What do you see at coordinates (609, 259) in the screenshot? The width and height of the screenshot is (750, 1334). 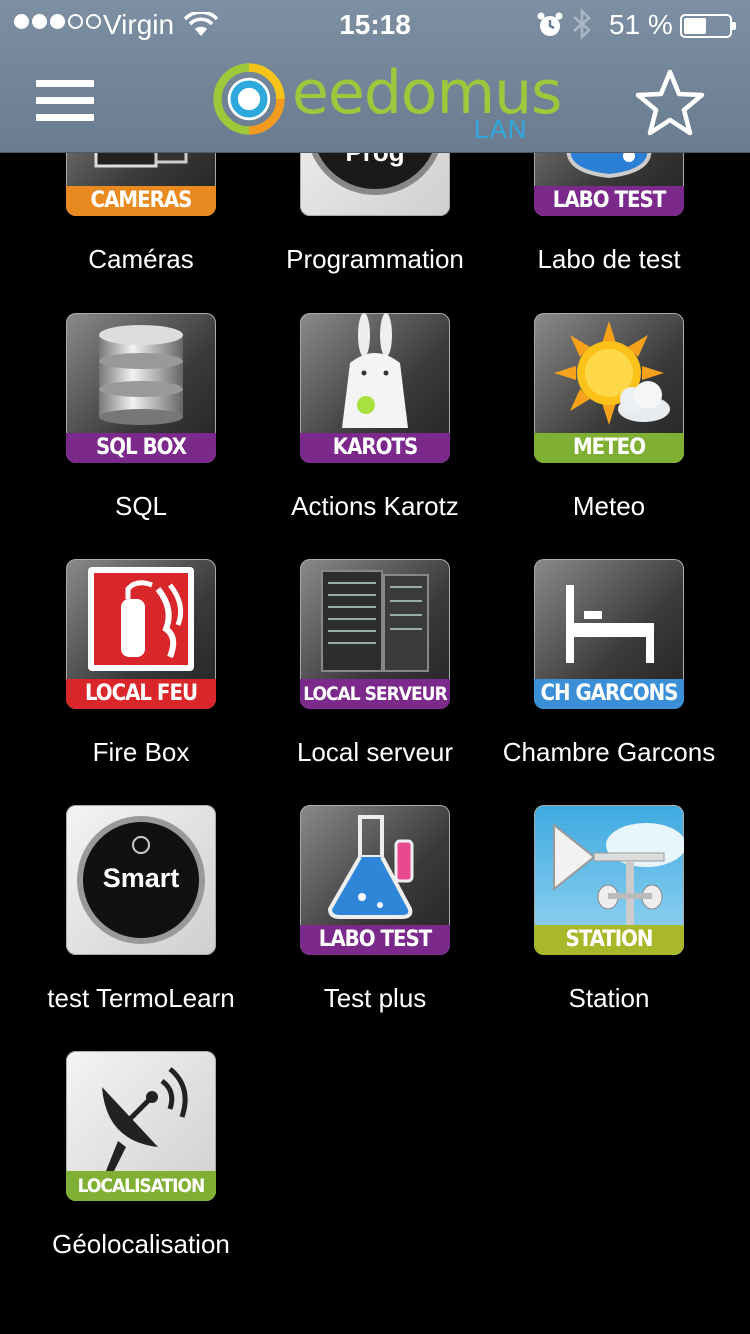 I see `tile-label: Labo de test` at bounding box center [609, 259].